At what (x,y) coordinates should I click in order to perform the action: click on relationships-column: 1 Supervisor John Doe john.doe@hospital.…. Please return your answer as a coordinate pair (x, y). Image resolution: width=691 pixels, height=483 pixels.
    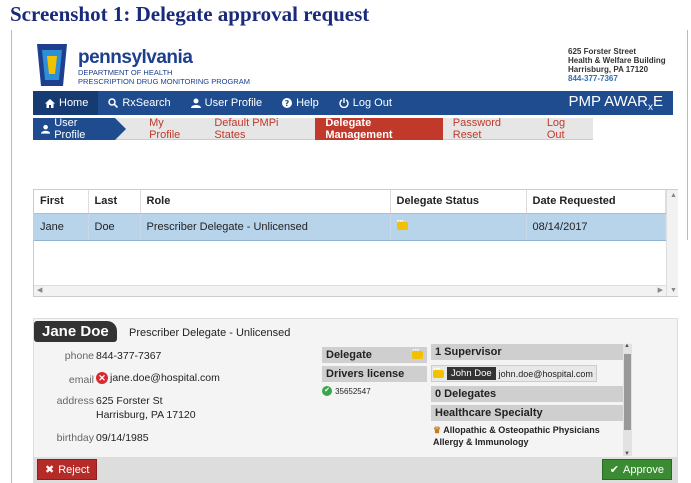
    Looking at the image, I should click on (531, 400).